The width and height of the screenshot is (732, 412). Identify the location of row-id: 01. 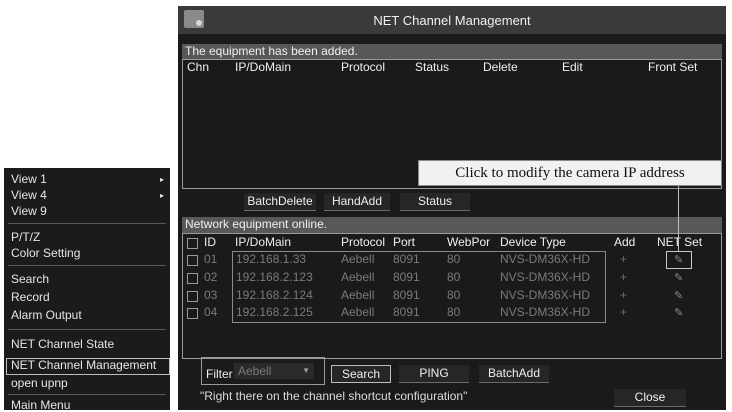
(211, 259).